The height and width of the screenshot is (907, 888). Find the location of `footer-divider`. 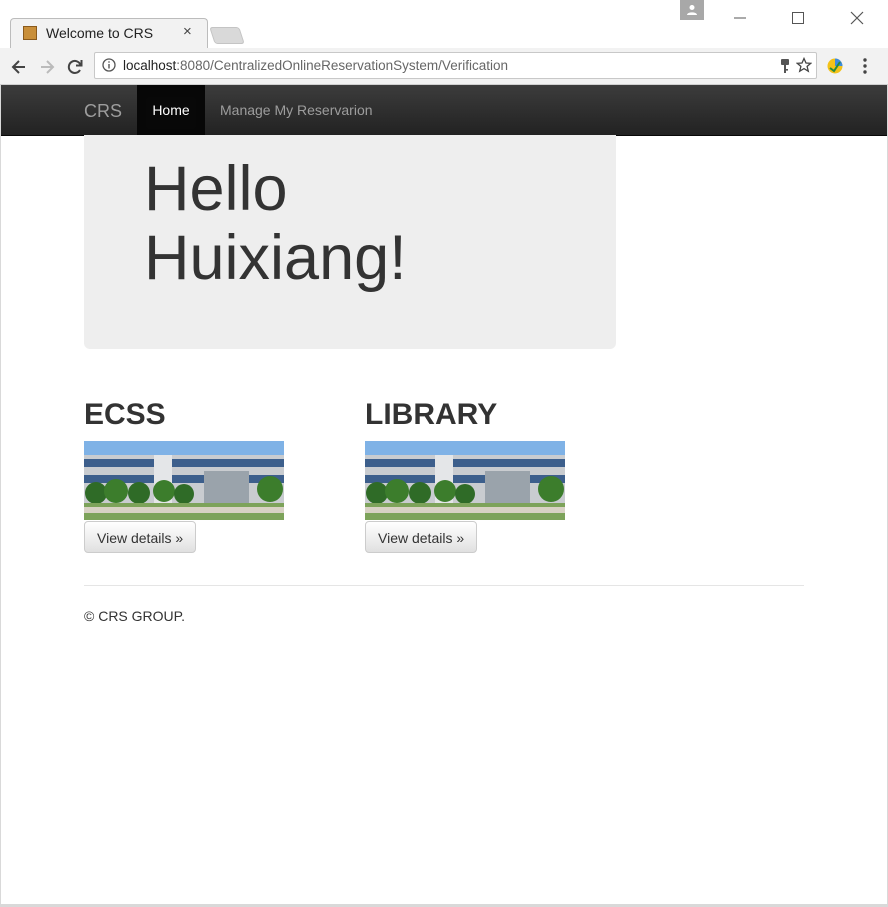

footer-divider is located at coordinates (444, 585).